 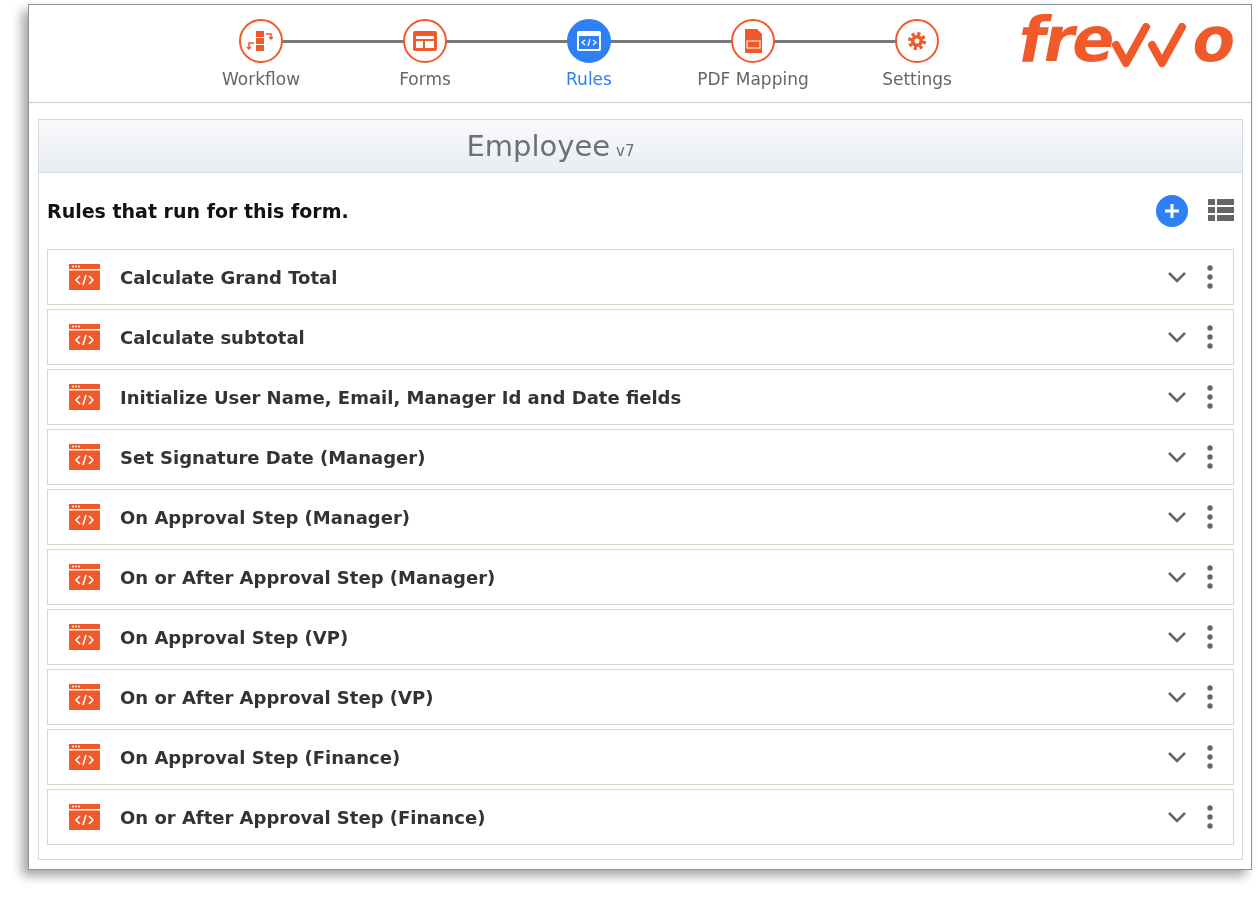 What do you see at coordinates (640, 757) in the screenshot?
I see `rule-row: On Approval Step (Finance)` at bounding box center [640, 757].